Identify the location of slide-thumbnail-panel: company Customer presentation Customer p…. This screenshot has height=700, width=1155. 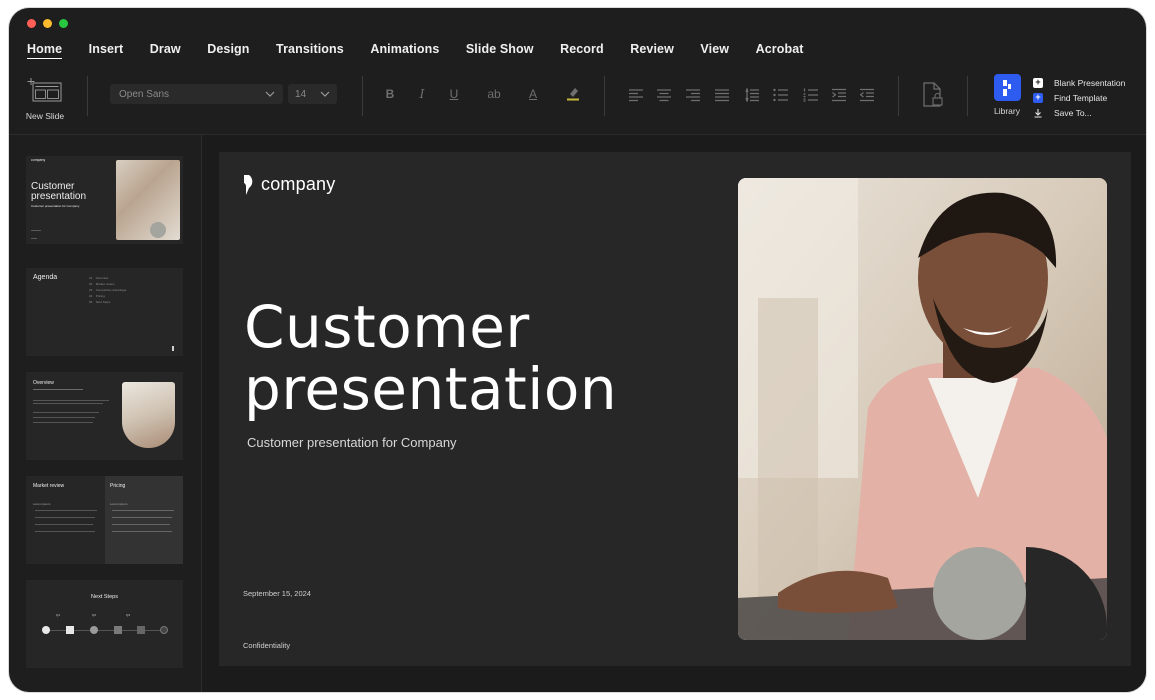
(105, 413).